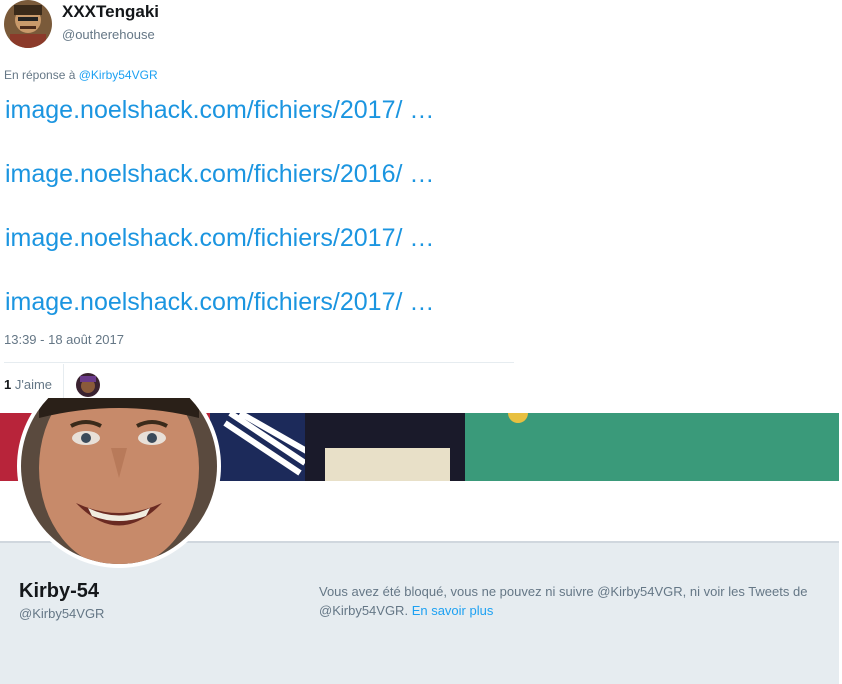 The height and width of the screenshot is (684, 842). I want to click on profile-name: Kirby-54, so click(59, 591).